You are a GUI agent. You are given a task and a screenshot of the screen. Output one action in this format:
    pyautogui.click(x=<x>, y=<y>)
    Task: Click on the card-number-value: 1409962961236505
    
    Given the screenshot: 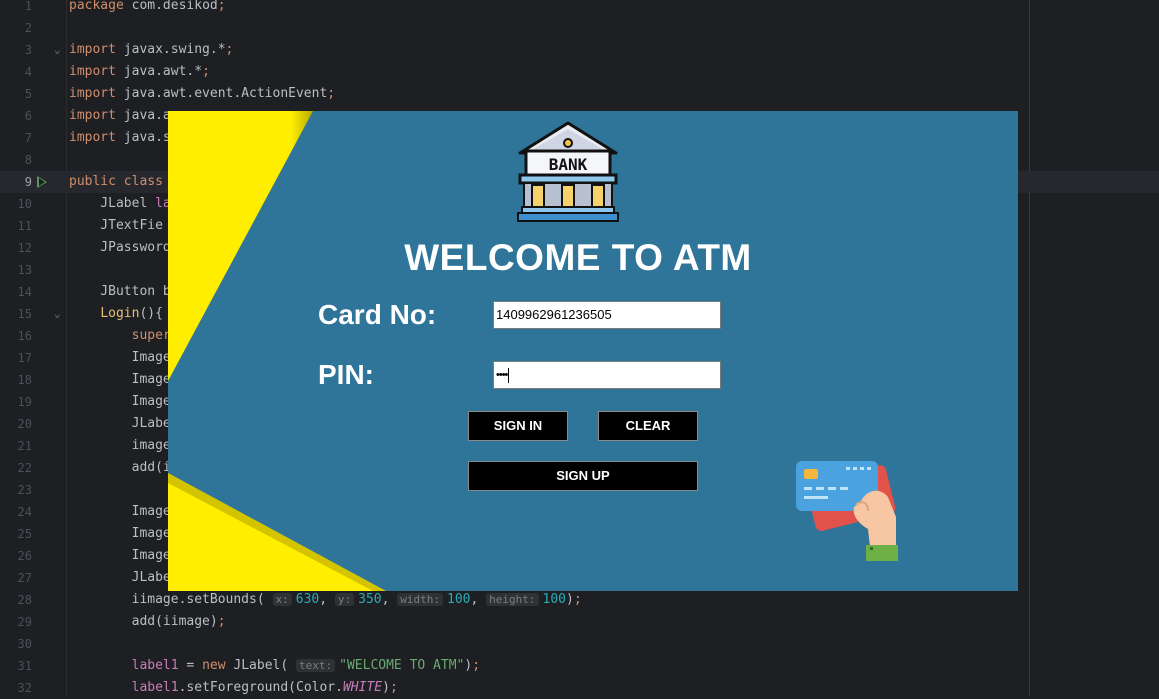 What is the action you would take?
    pyautogui.click(x=554, y=314)
    